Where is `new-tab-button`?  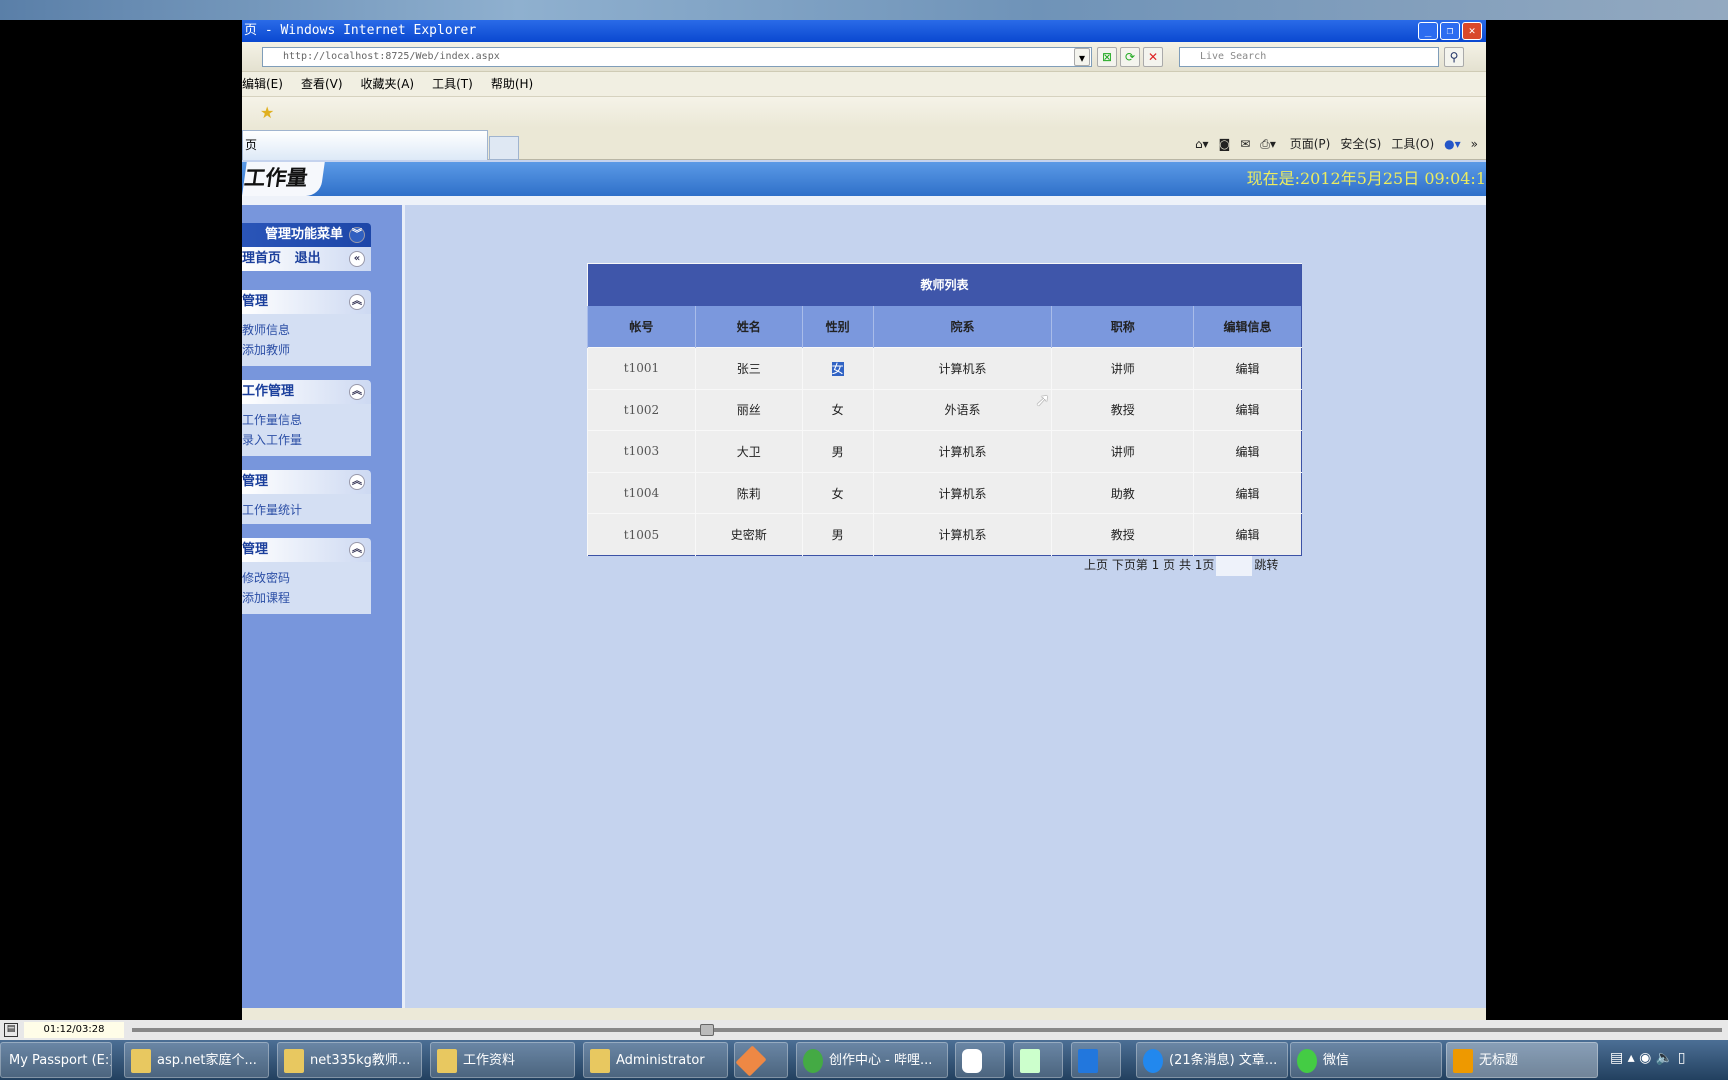
new-tab-button is located at coordinates (504, 148).